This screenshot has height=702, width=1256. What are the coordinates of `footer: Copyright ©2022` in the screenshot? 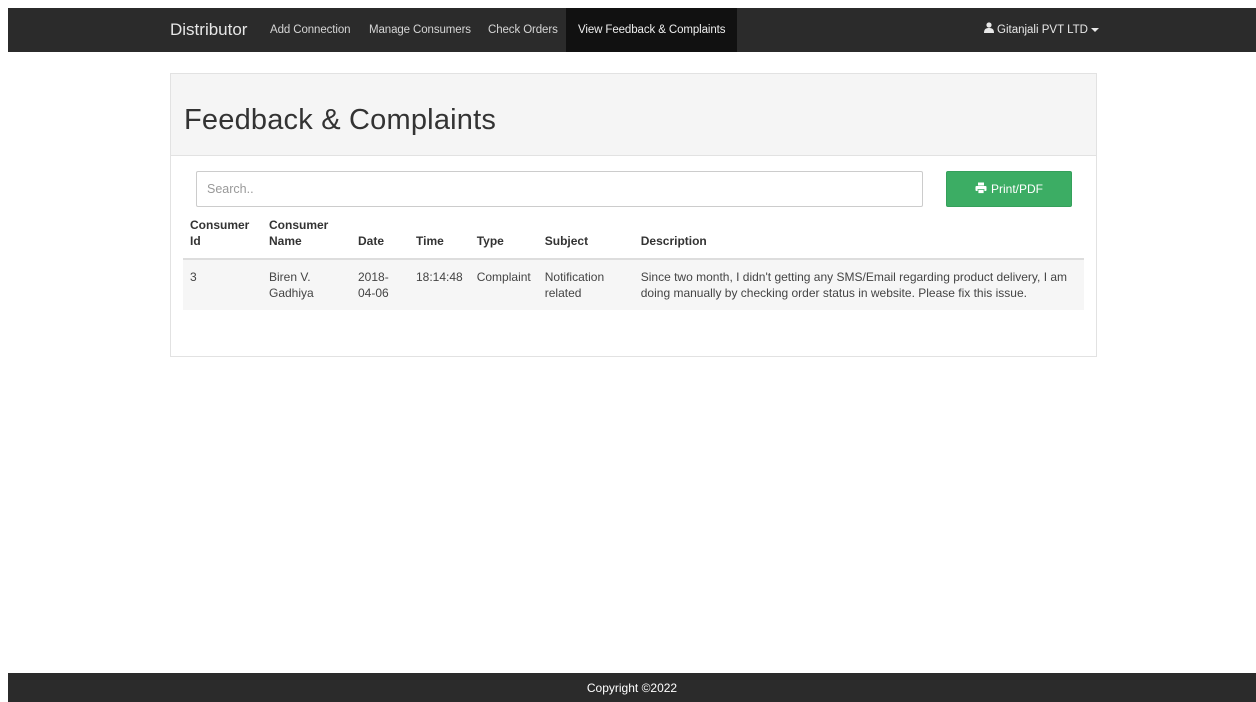 It's located at (632, 687).